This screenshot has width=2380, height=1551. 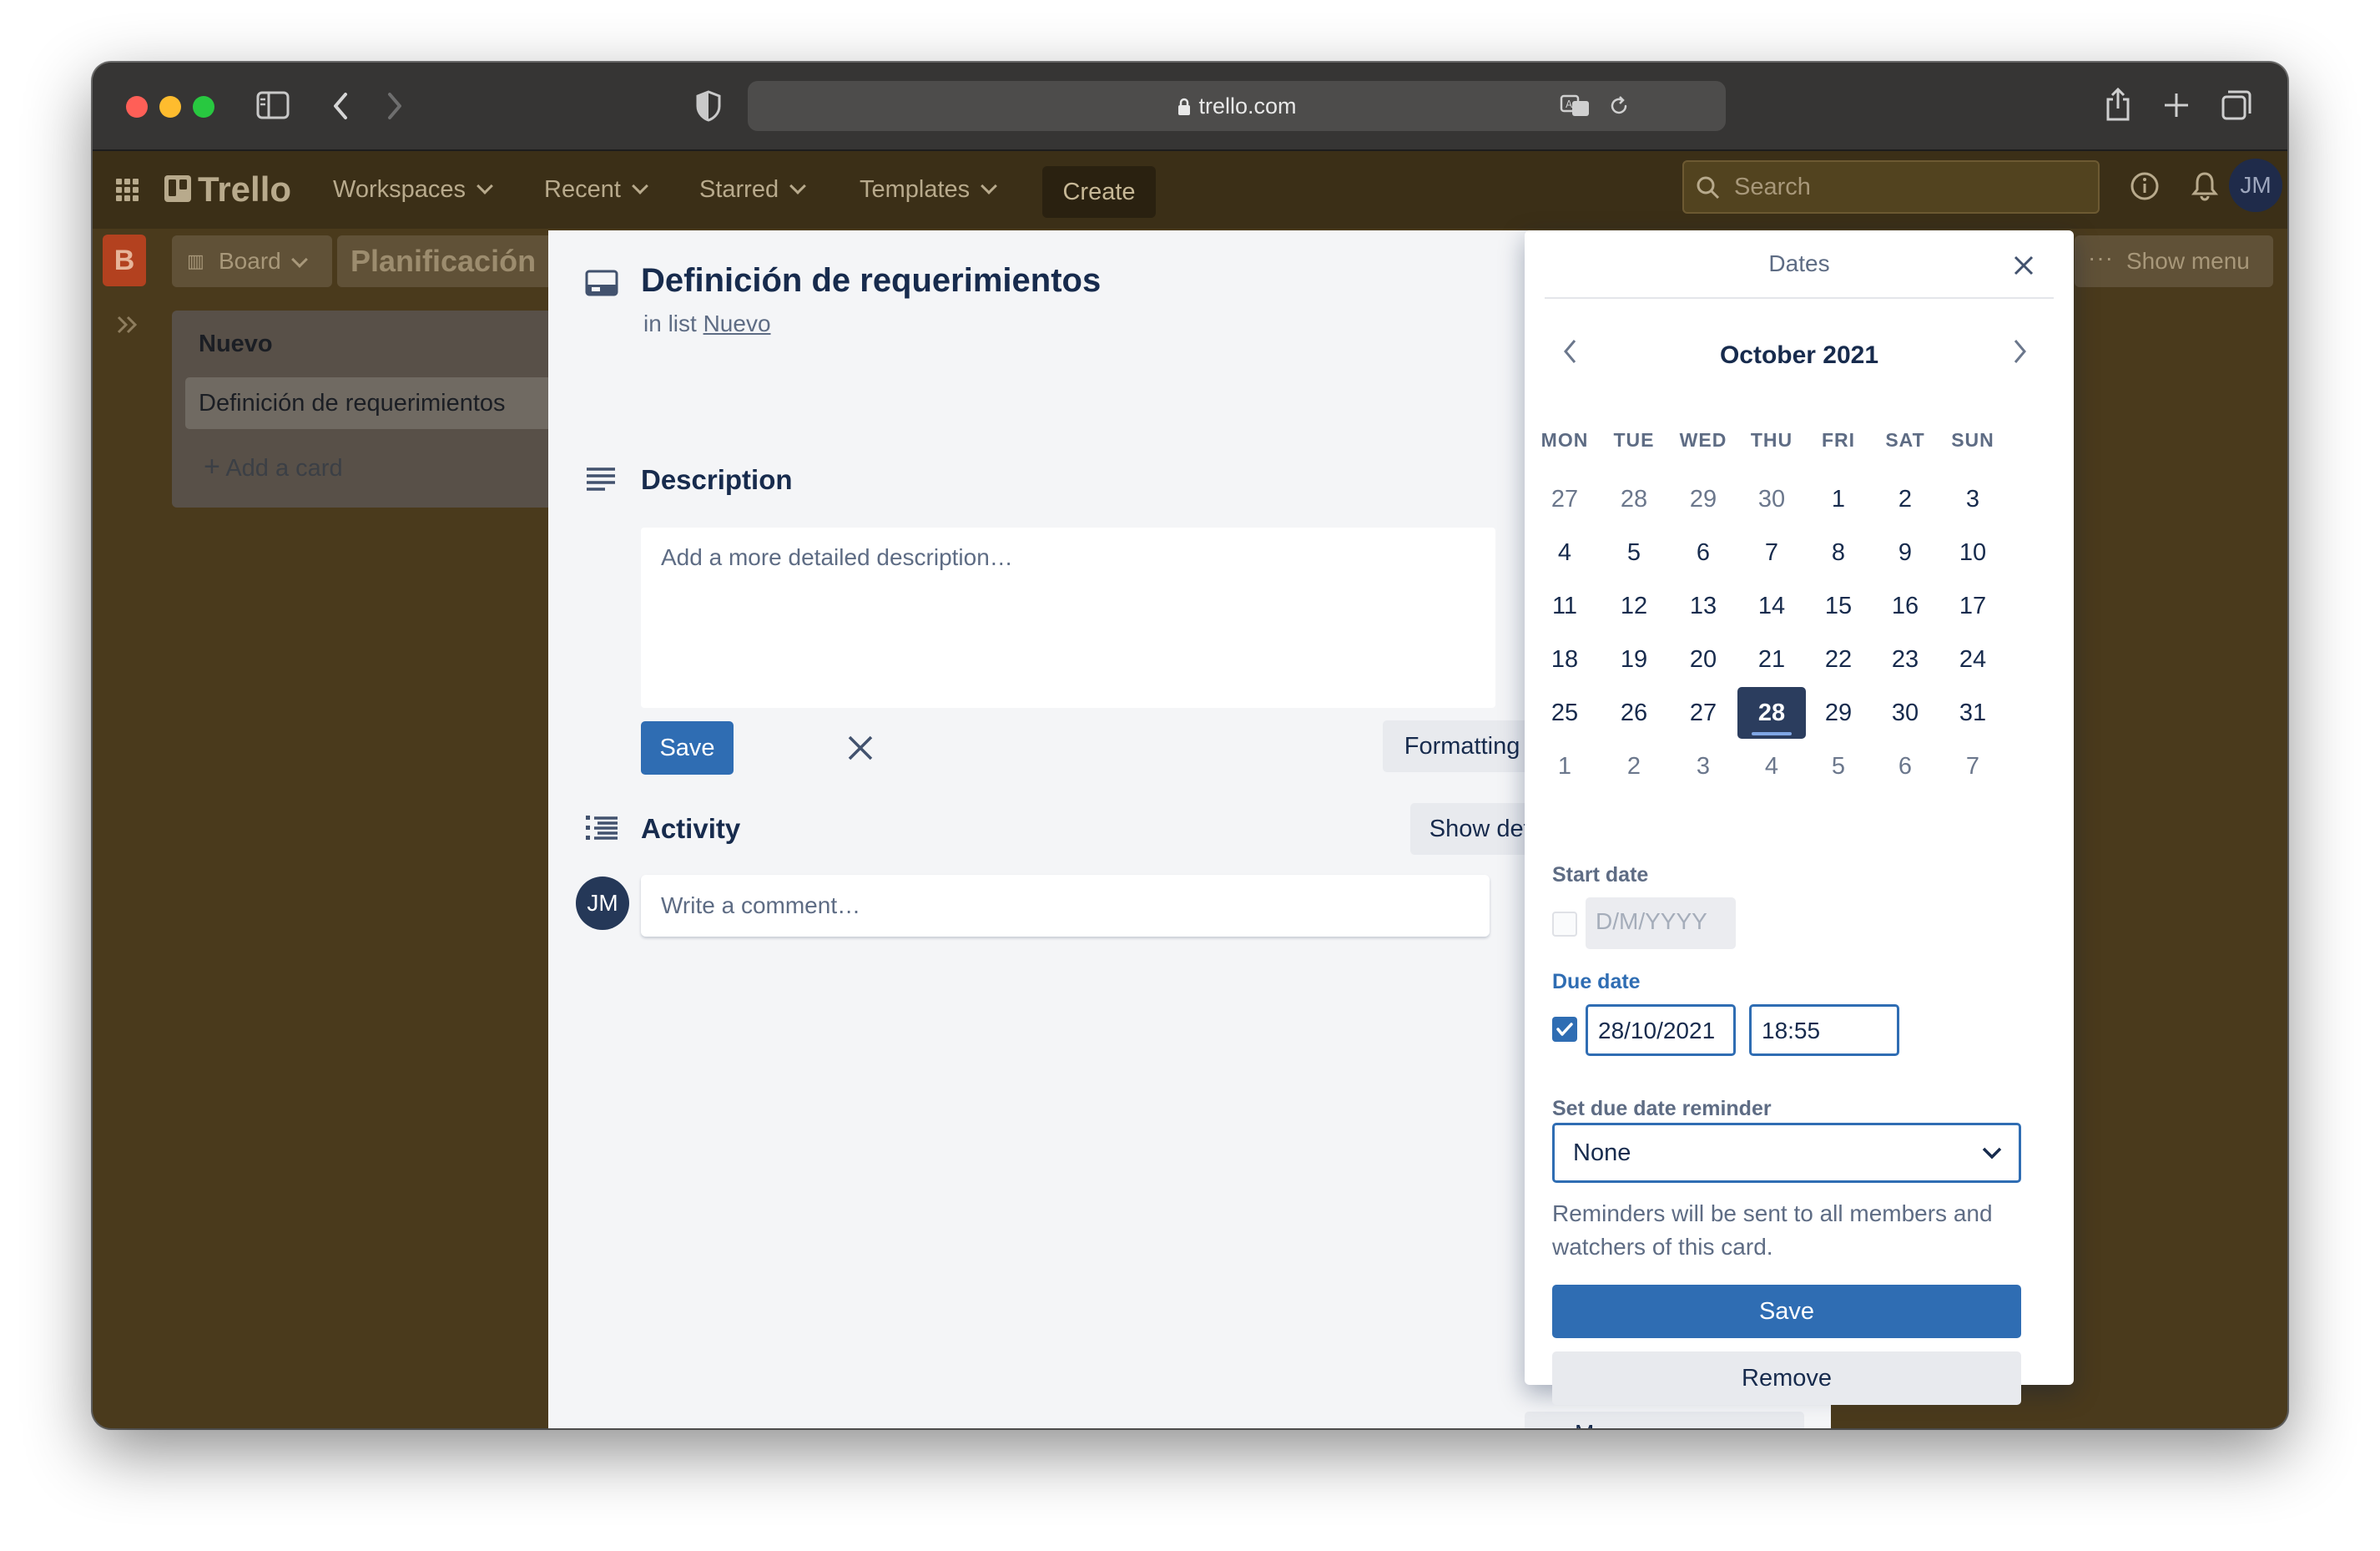 I want to click on calendar-day: 15, so click(x=1838, y=606).